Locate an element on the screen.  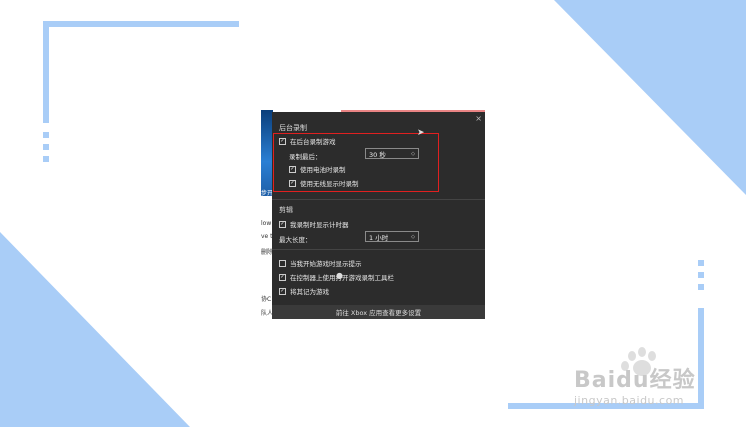
bg-fragment: ve t is located at coordinates (267, 236).